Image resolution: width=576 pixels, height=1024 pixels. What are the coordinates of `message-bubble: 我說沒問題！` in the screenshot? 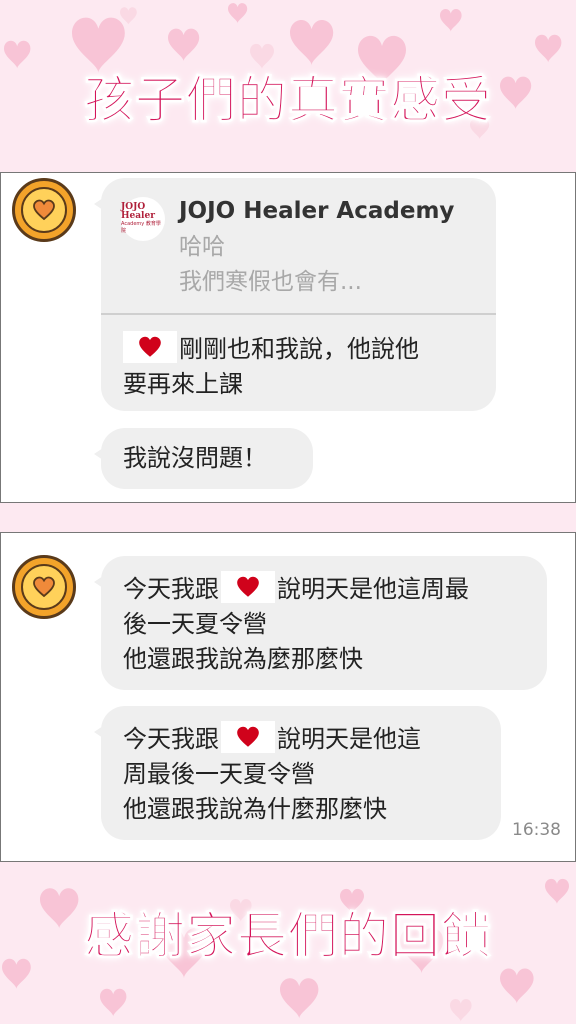 It's located at (203, 458).